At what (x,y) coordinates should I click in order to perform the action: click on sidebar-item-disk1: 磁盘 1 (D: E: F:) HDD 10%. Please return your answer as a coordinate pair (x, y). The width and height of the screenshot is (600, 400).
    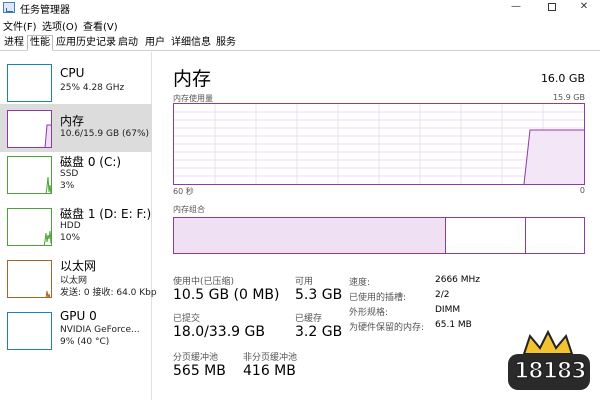
    Looking at the image, I should click on (76, 226).